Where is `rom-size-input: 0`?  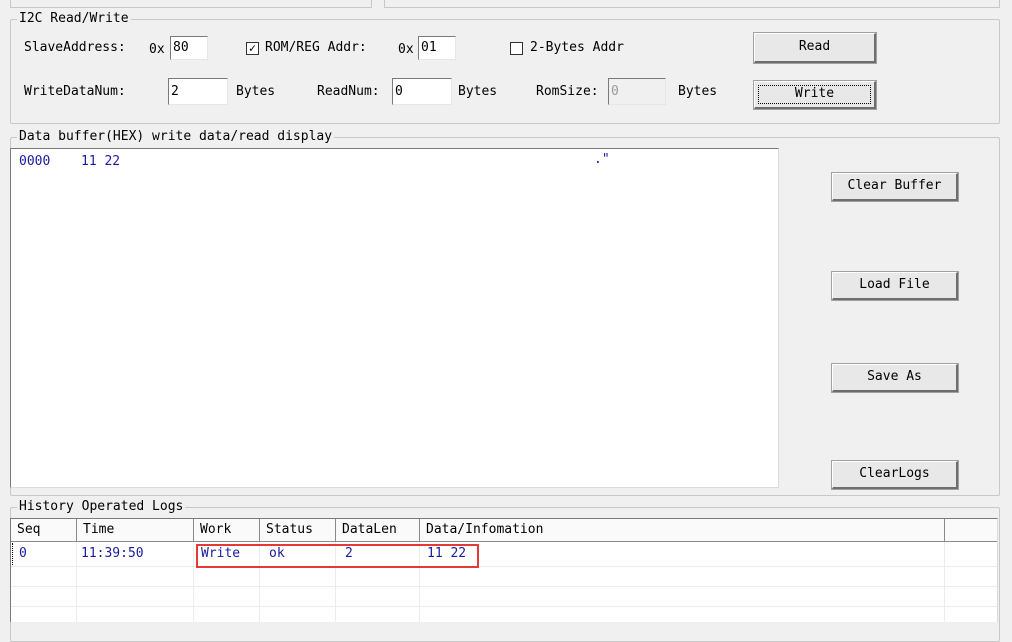
rom-size-input: 0 is located at coordinates (637, 91).